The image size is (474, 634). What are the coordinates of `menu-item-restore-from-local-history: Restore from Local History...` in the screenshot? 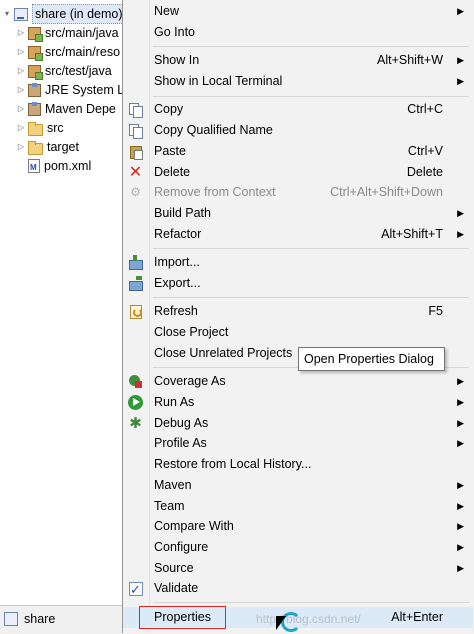 It's located at (298, 464).